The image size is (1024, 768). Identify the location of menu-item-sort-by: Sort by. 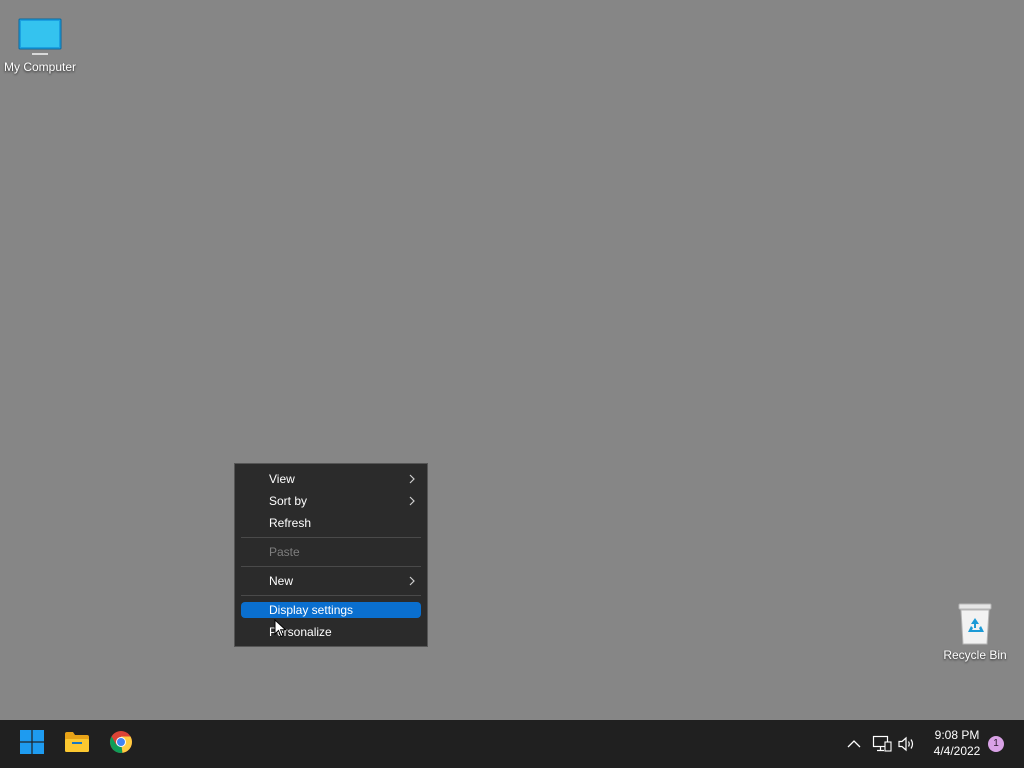
(331, 501).